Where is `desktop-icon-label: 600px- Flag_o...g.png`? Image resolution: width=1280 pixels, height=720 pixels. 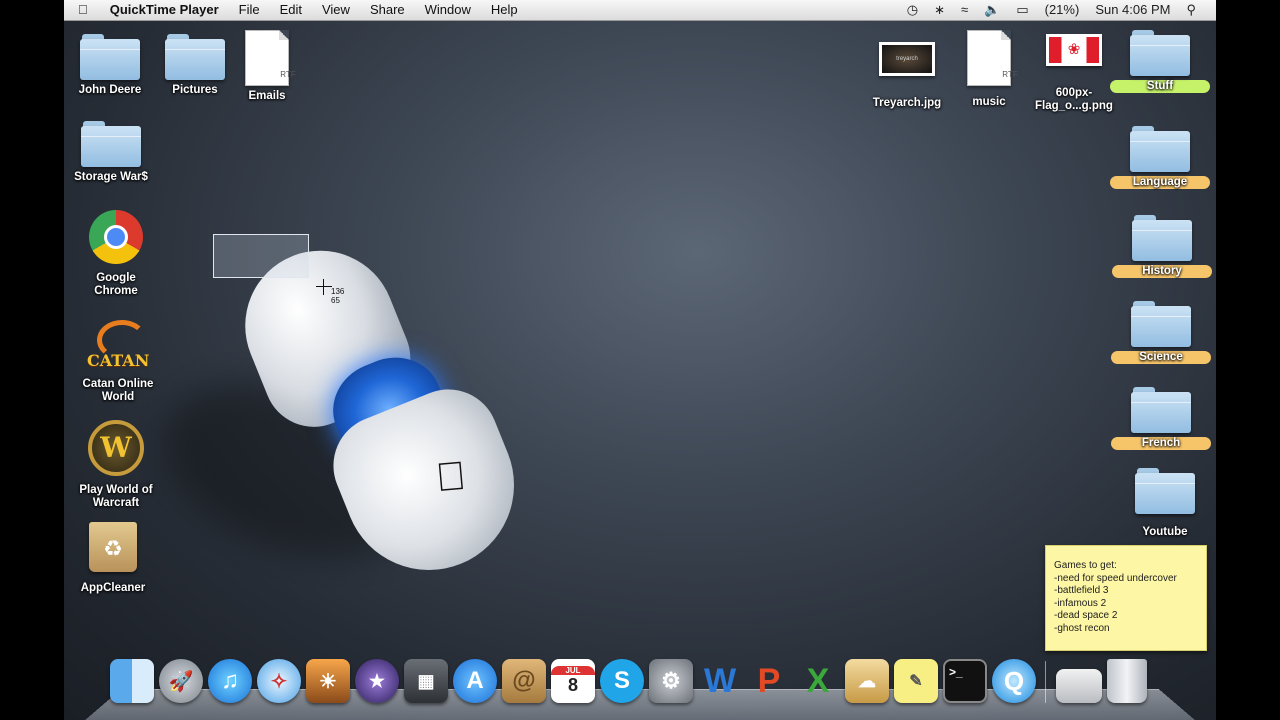
desktop-icon-label: 600px- Flag_o...g.png is located at coordinates (1074, 99).